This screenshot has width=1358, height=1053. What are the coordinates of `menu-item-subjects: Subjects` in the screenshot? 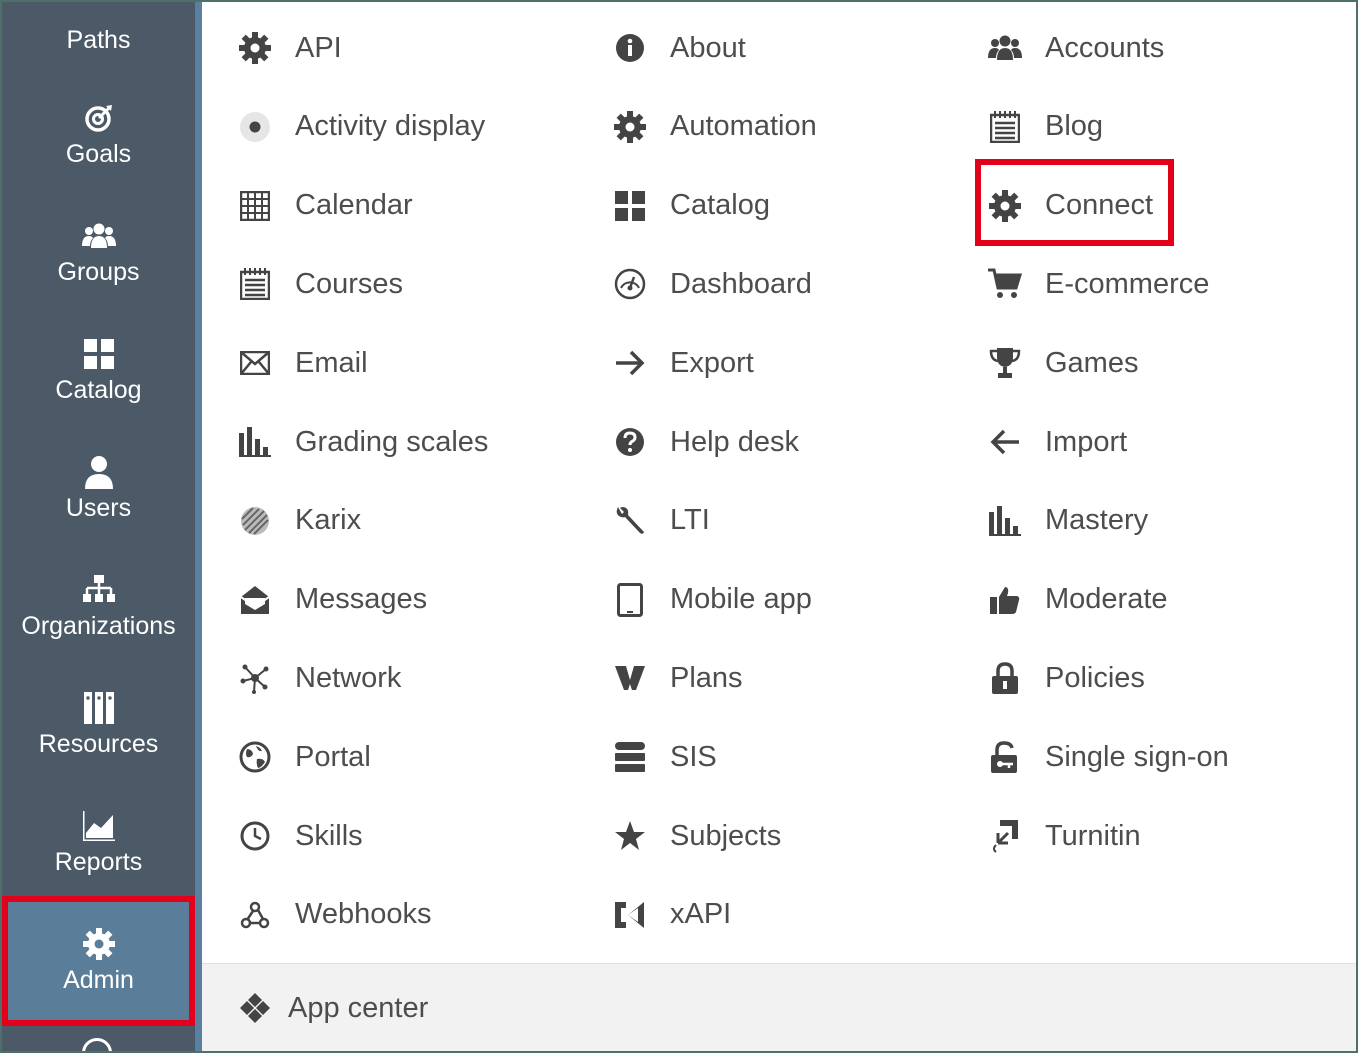 It's located at (697, 836).